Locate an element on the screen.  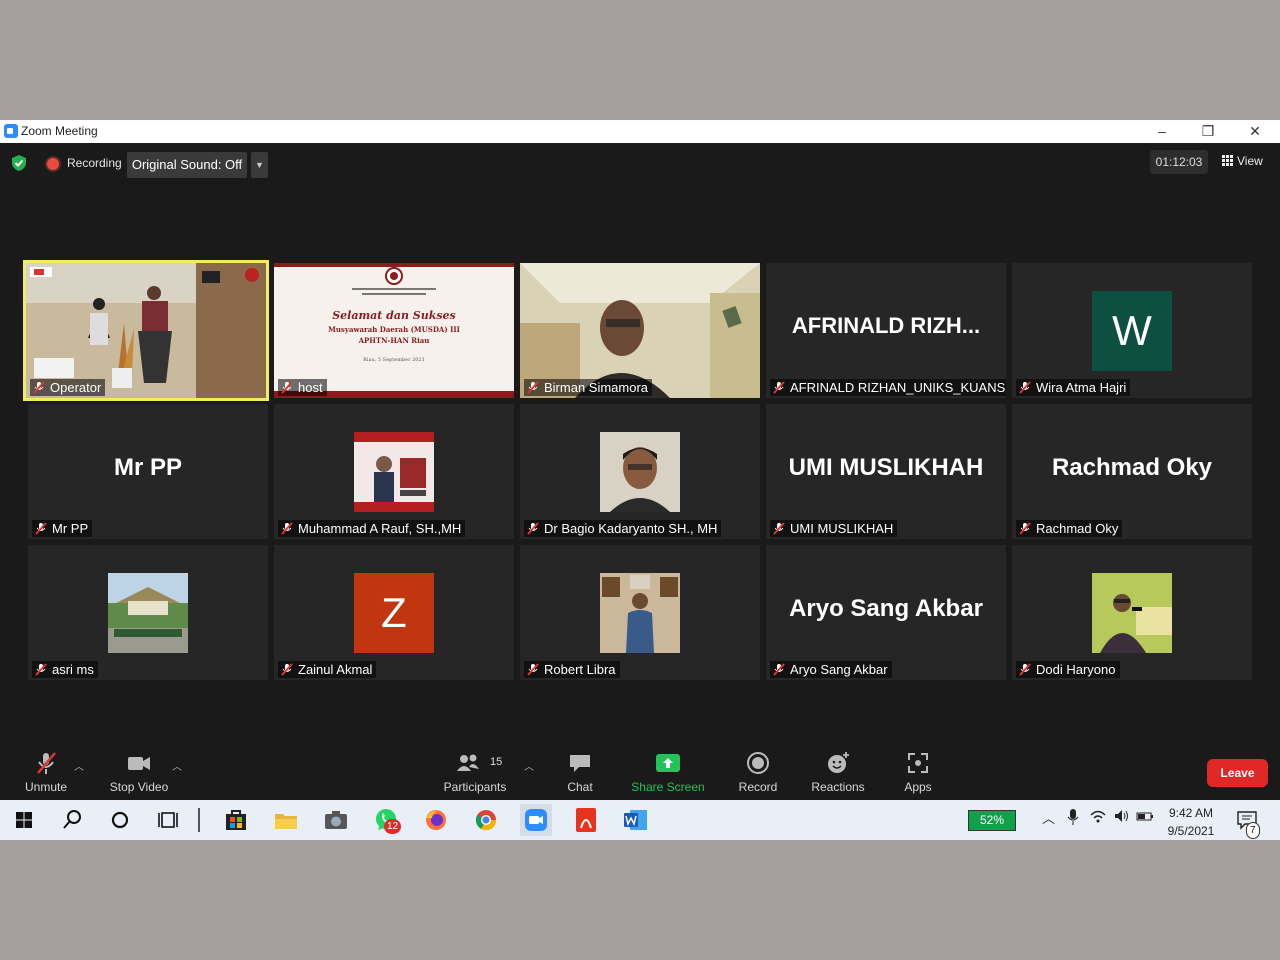
recording-dot-icon is located at coordinates (53, 163).